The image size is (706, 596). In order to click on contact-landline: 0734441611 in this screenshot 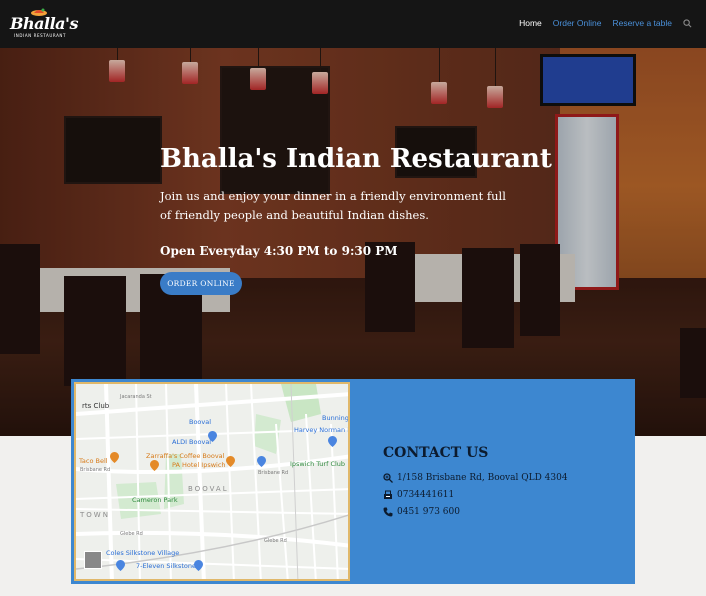, I will do `click(418, 495)`.